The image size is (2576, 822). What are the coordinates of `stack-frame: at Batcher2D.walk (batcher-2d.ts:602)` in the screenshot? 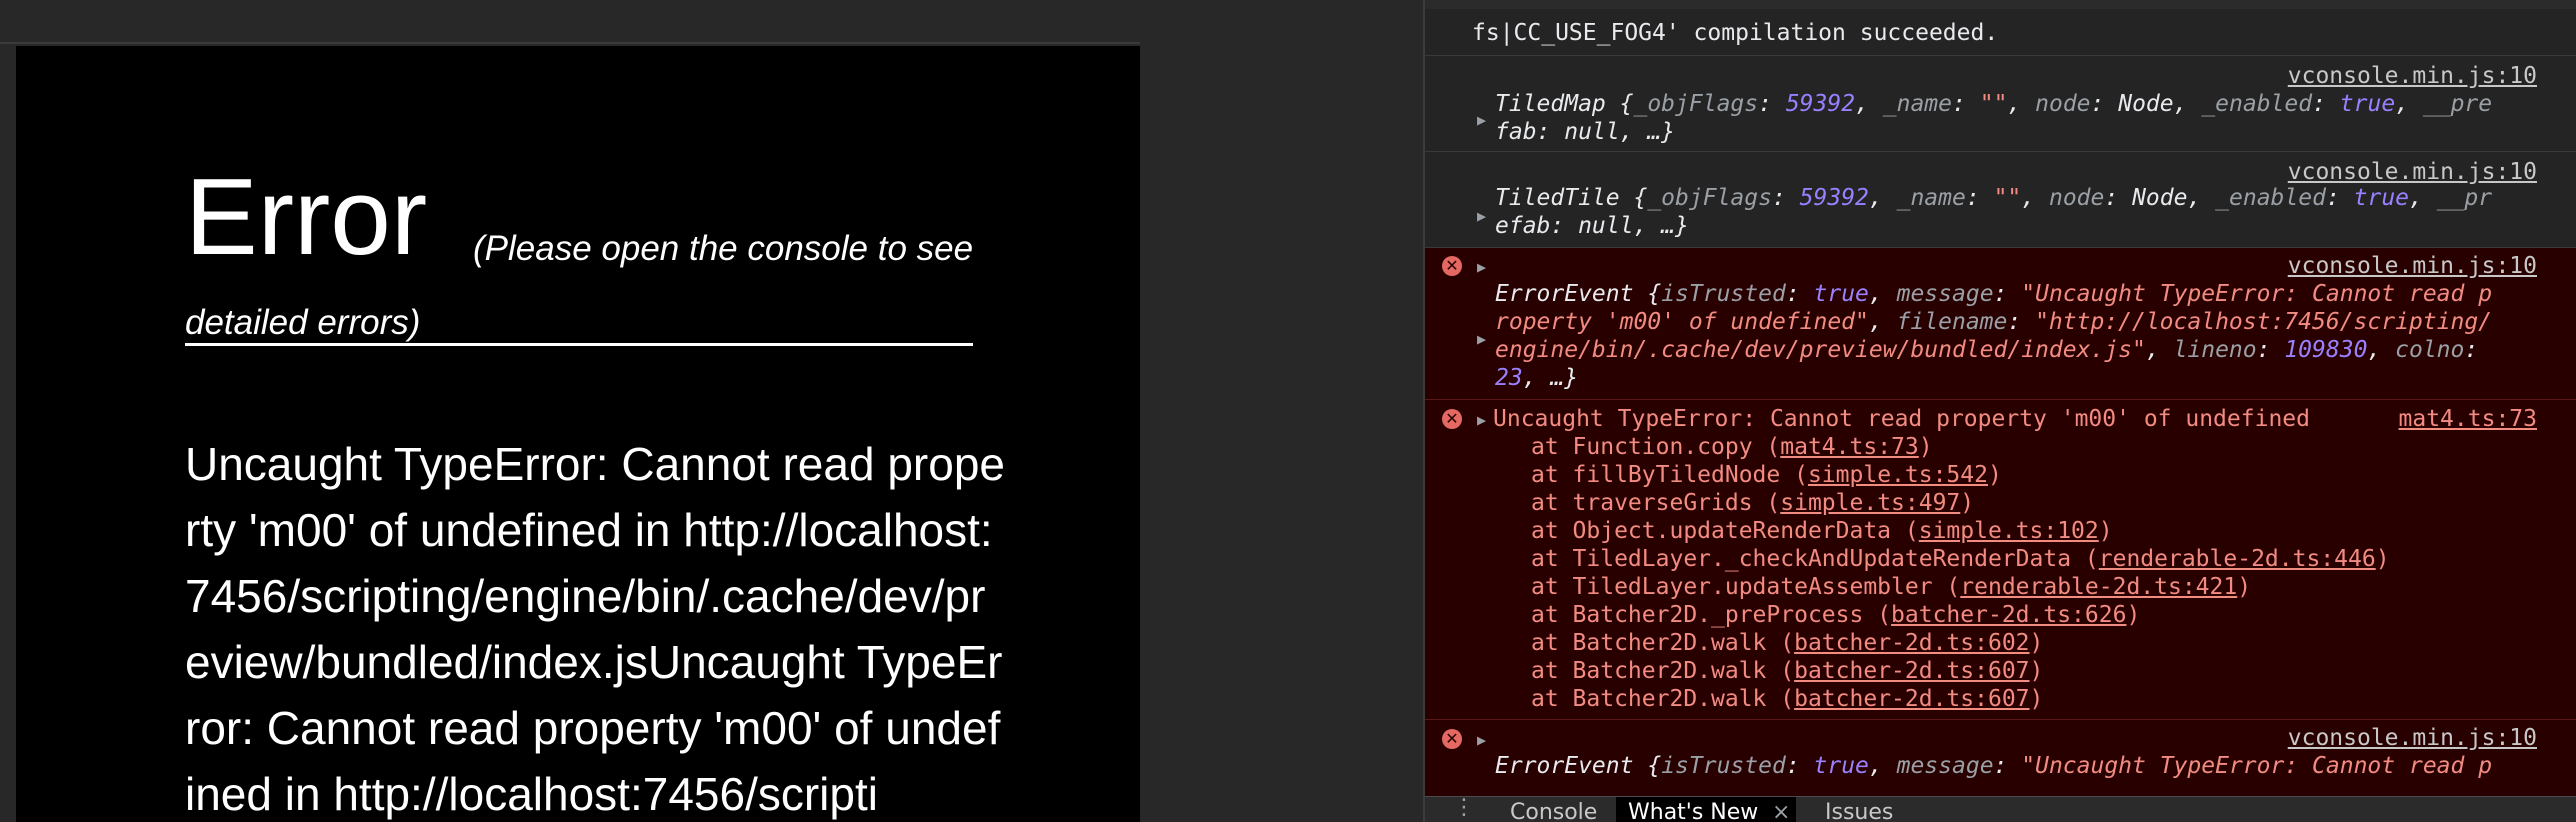 It's located at (1787, 643).